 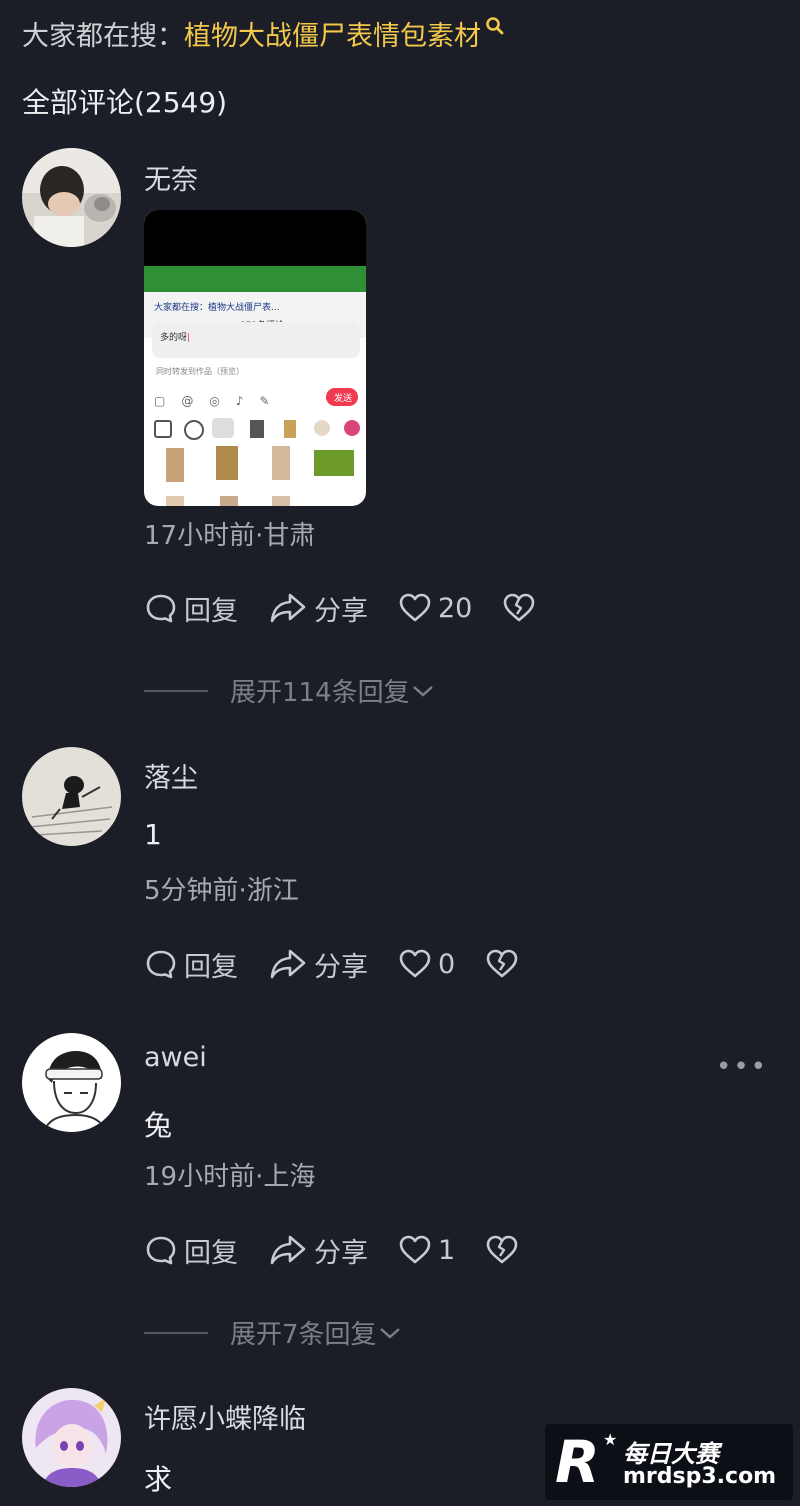 What do you see at coordinates (153, 834) in the screenshot?
I see `comment-text: 1` at bounding box center [153, 834].